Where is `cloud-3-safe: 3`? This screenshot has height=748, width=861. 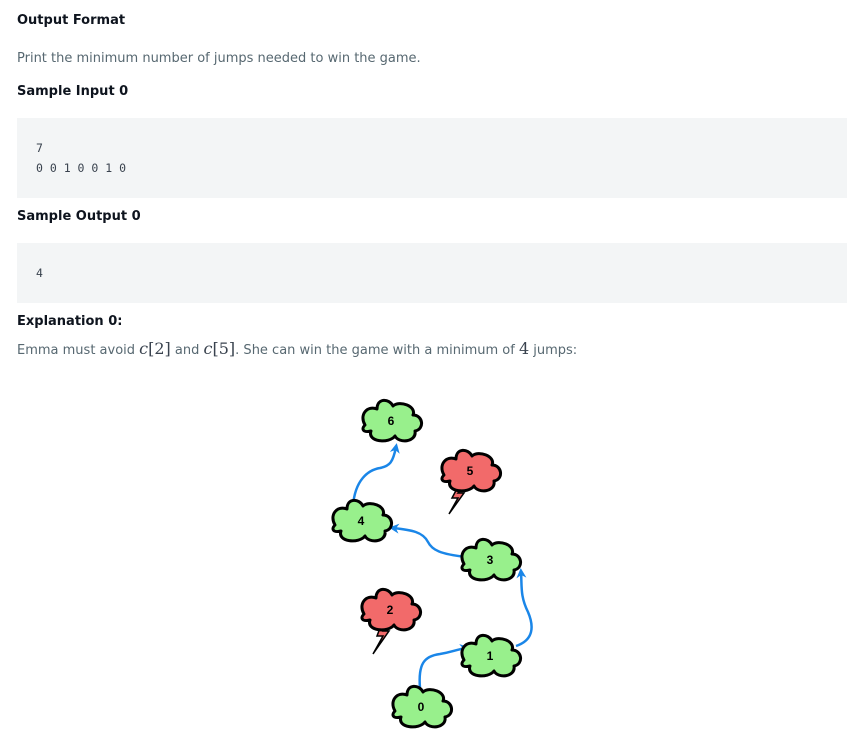 cloud-3-safe: 3 is located at coordinates (491, 559).